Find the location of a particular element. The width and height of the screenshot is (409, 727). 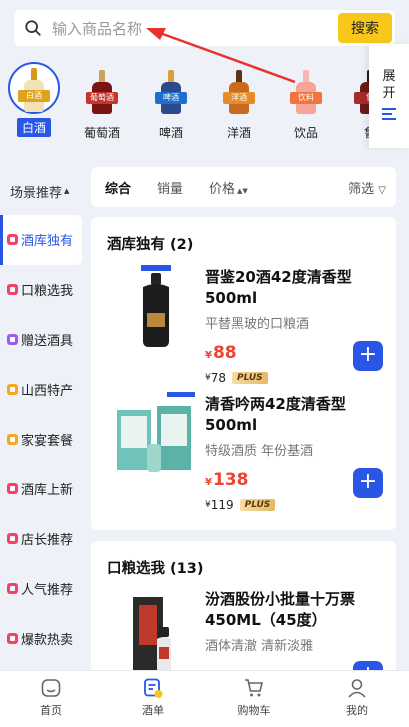

sidebar-item-label: 家宴套餐 is located at coordinates (47, 441).